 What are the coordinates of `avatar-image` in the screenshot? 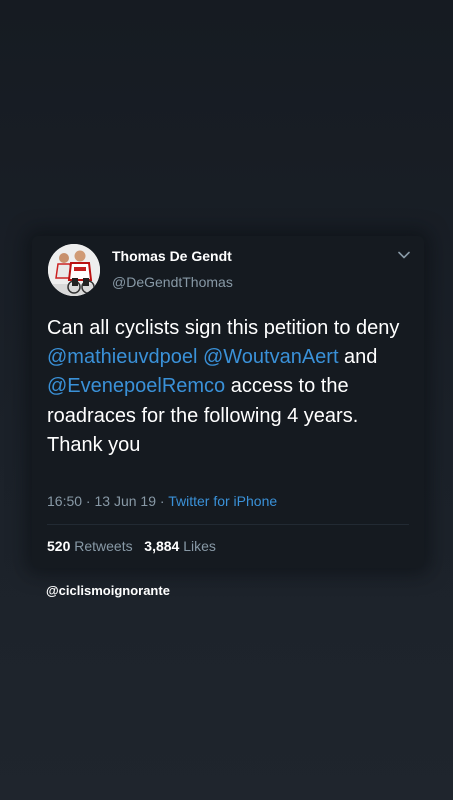 It's located at (74, 270).